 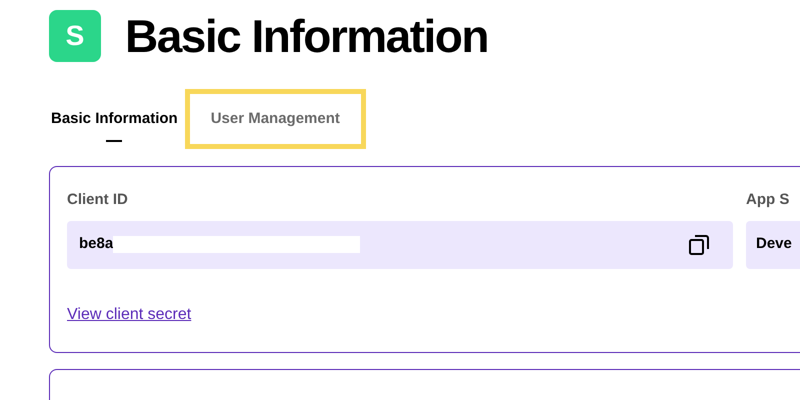 What do you see at coordinates (768, 200) in the screenshot?
I see `app-status-label: App S` at bounding box center [768, 200].